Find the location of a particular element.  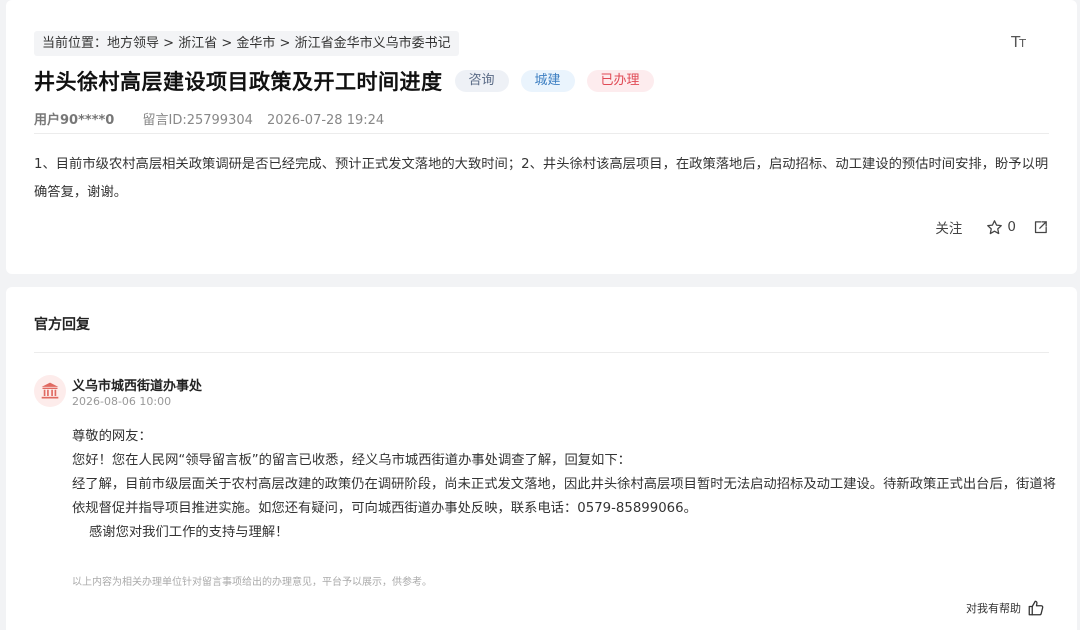

star-button: 0 is located at coordinates (1001, 227).